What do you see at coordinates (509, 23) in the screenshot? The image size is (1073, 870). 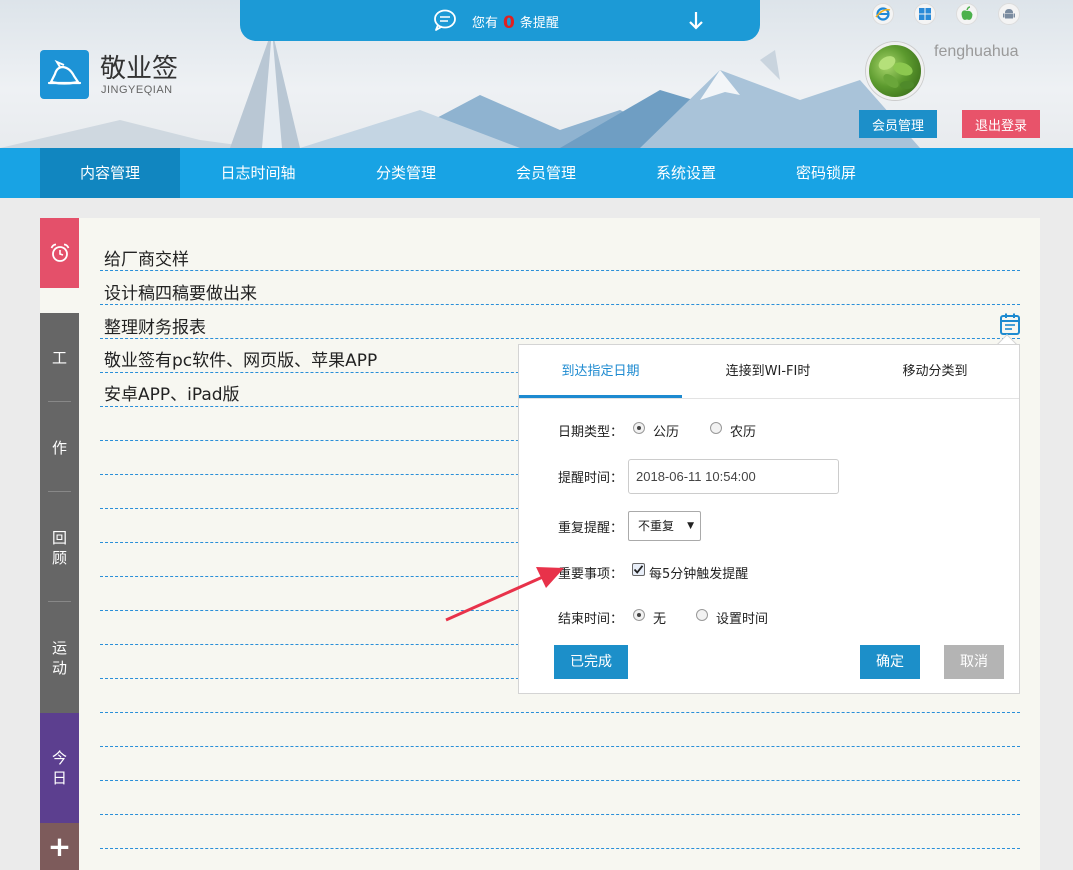 I see `reminder-count: 0` at bounding box center [509, 23].